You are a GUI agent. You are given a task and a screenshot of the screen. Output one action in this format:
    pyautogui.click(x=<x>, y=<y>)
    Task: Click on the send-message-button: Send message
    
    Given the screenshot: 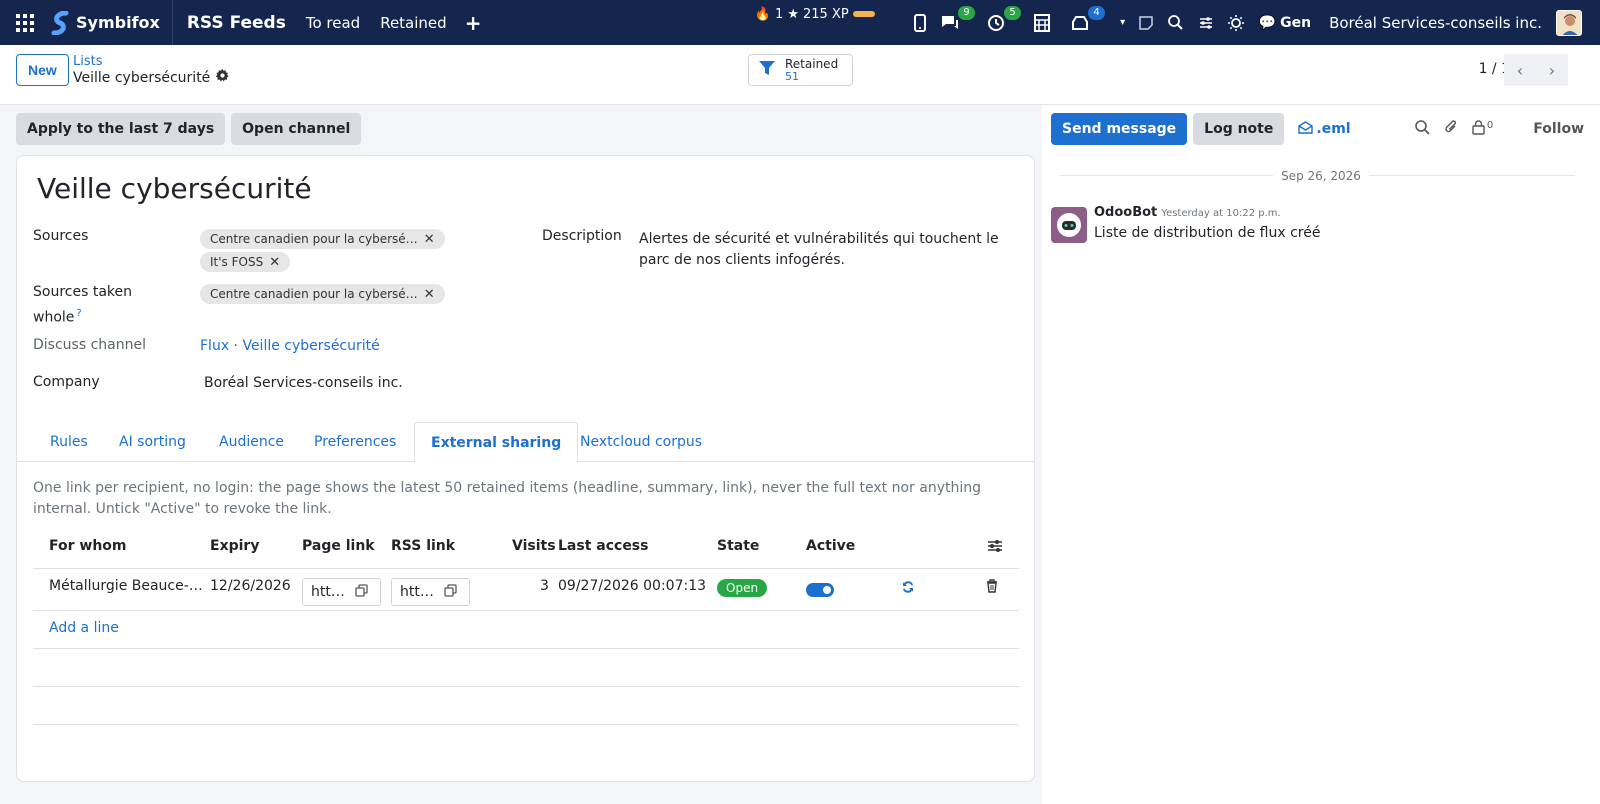 What is the action you would take?
    pyautogui.click(x=1119, y=129)
    